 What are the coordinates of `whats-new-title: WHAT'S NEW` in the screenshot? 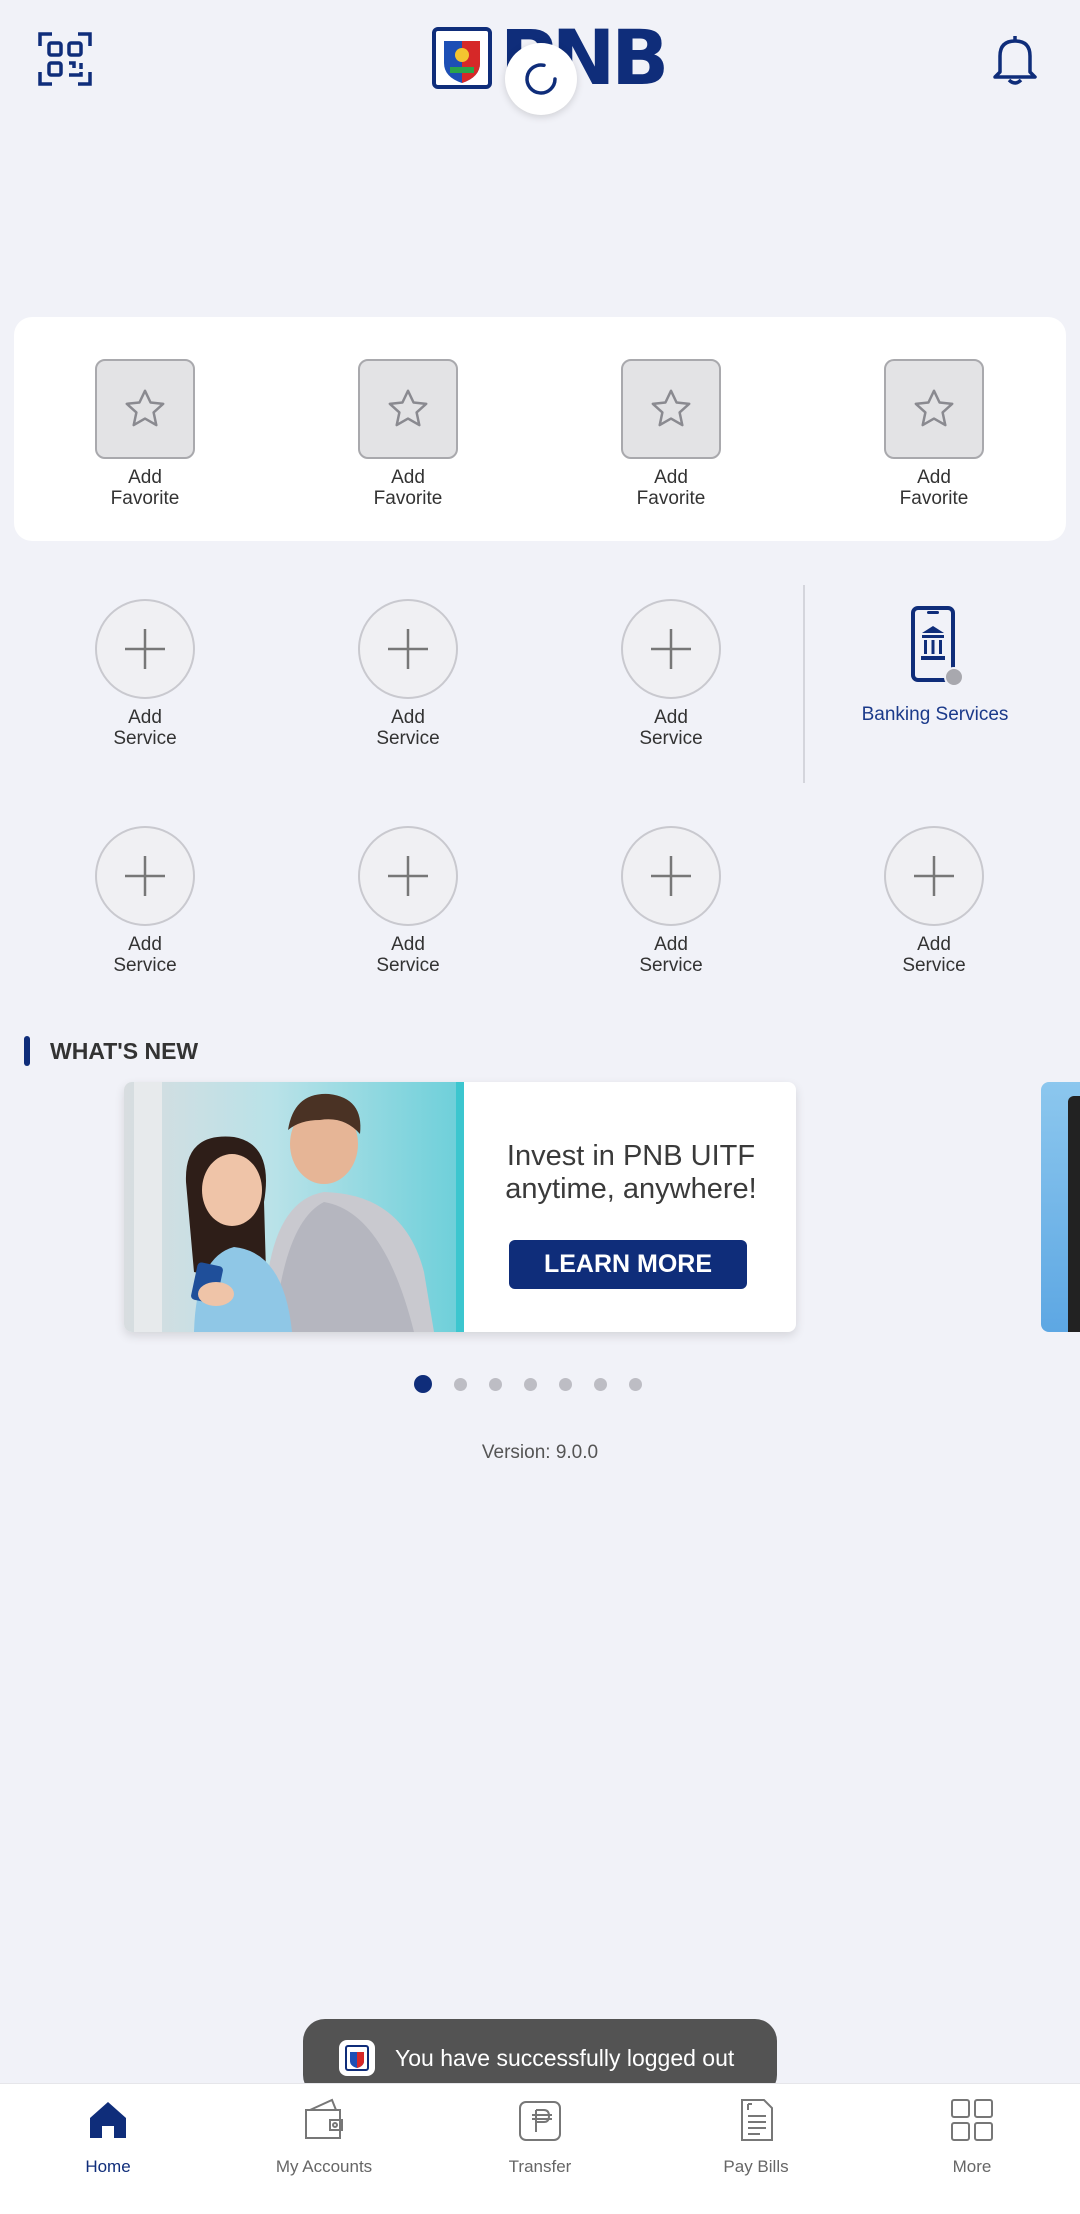 It's located at (124, 1050).